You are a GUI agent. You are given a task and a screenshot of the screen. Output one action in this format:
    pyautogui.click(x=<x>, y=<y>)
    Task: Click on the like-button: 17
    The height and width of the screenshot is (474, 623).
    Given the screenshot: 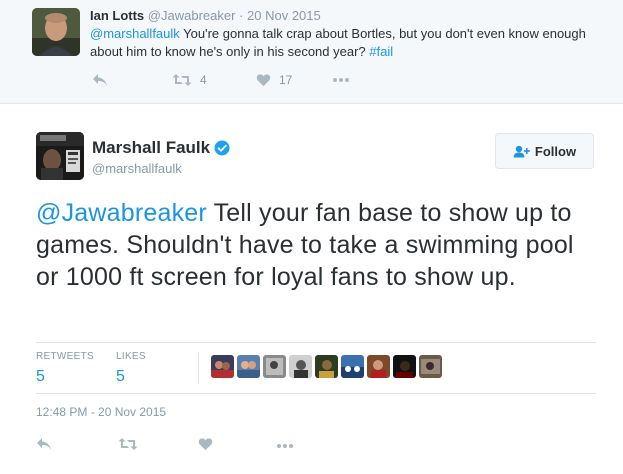 What is the action you would take?
    pyautogui.click(x=274, y=80)
    